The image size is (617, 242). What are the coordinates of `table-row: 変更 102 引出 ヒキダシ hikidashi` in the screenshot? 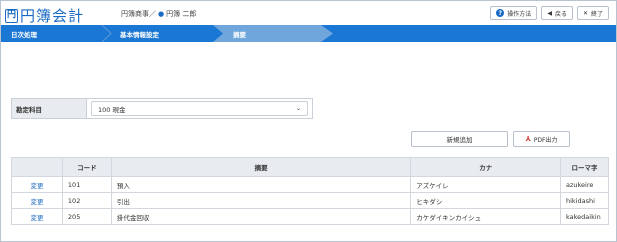 It's located at (310, 200).